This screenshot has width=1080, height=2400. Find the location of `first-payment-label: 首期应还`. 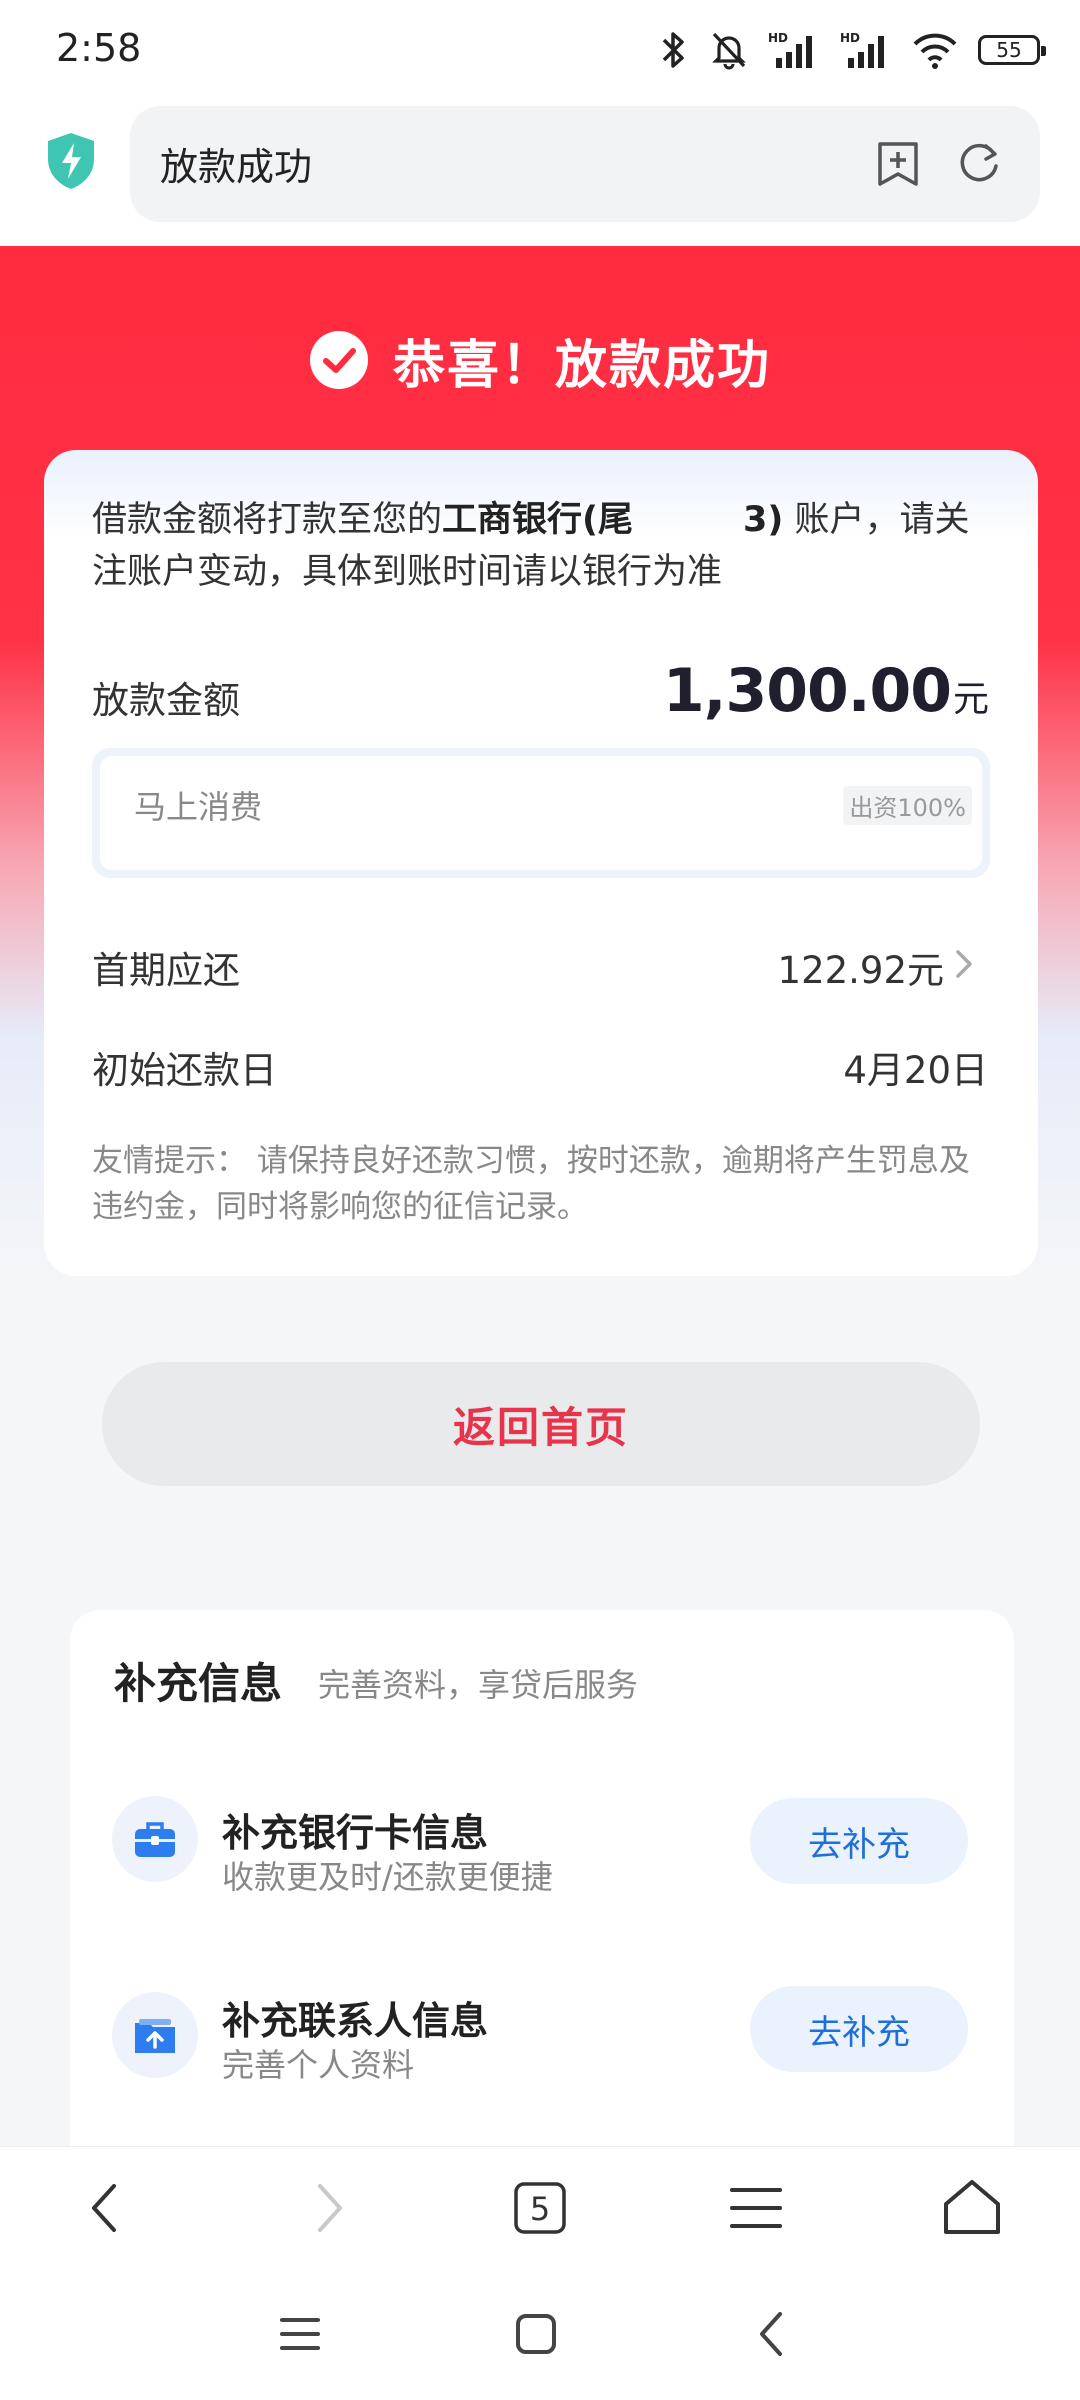

first-payment-label: 首期应还 is located at coordinates (166, 970).